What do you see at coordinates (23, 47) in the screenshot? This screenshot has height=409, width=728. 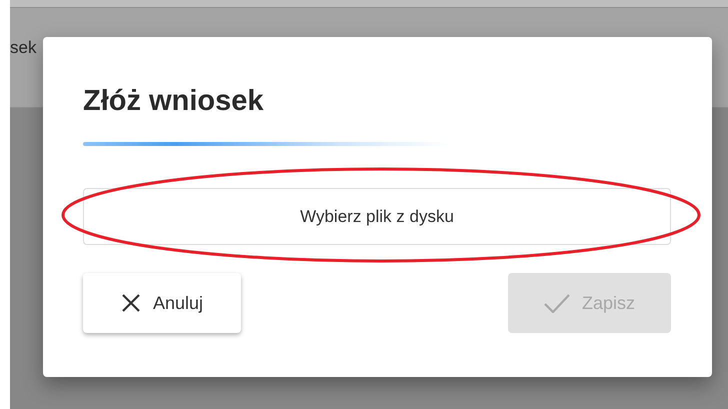 I see `header-text: sek` at bounding box center [23, 47].